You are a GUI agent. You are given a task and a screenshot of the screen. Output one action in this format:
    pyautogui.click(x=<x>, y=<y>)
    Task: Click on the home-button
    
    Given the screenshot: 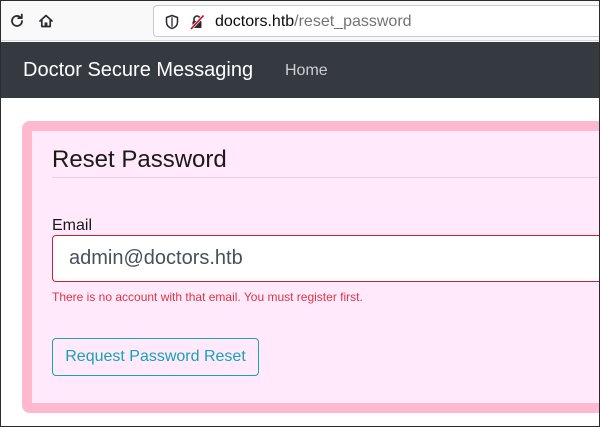 What is the action you would take?
    pyautogui.click(x=46, y=21)
    